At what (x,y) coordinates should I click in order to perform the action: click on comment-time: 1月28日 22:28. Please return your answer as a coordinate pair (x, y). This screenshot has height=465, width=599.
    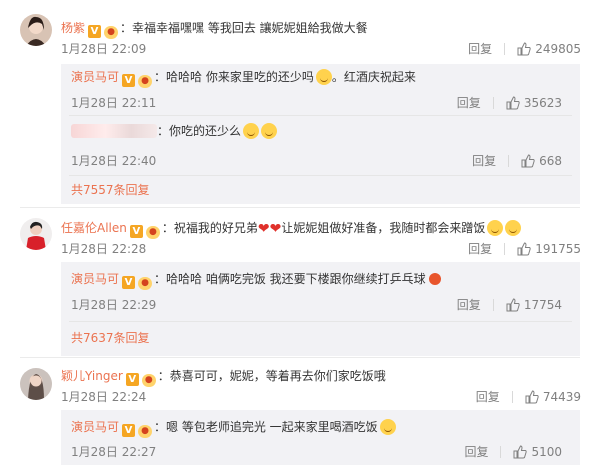
    Looking at the image, I should click on (104, 249).